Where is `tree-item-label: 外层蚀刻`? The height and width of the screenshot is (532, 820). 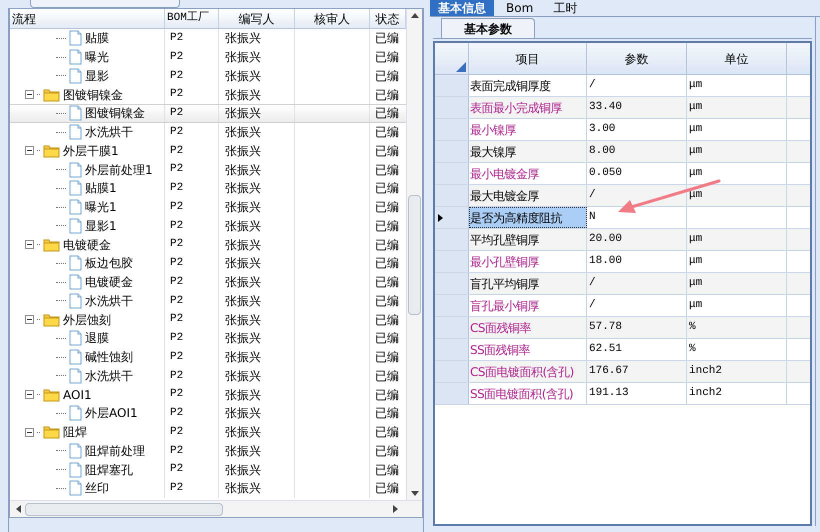 tree-item-label: 外层蚀刻 is located at coordinates (87, 320).